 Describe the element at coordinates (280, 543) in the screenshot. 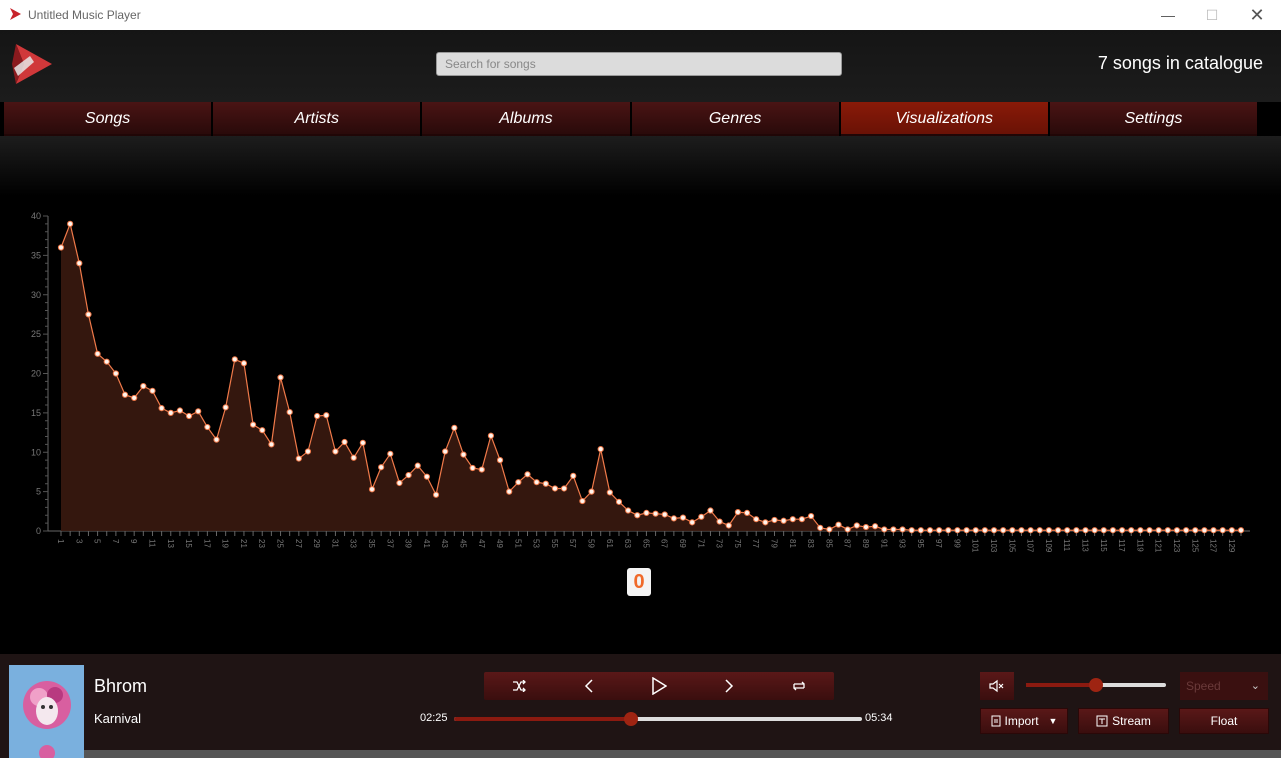

I see `x-tick-label: 25` at that location.